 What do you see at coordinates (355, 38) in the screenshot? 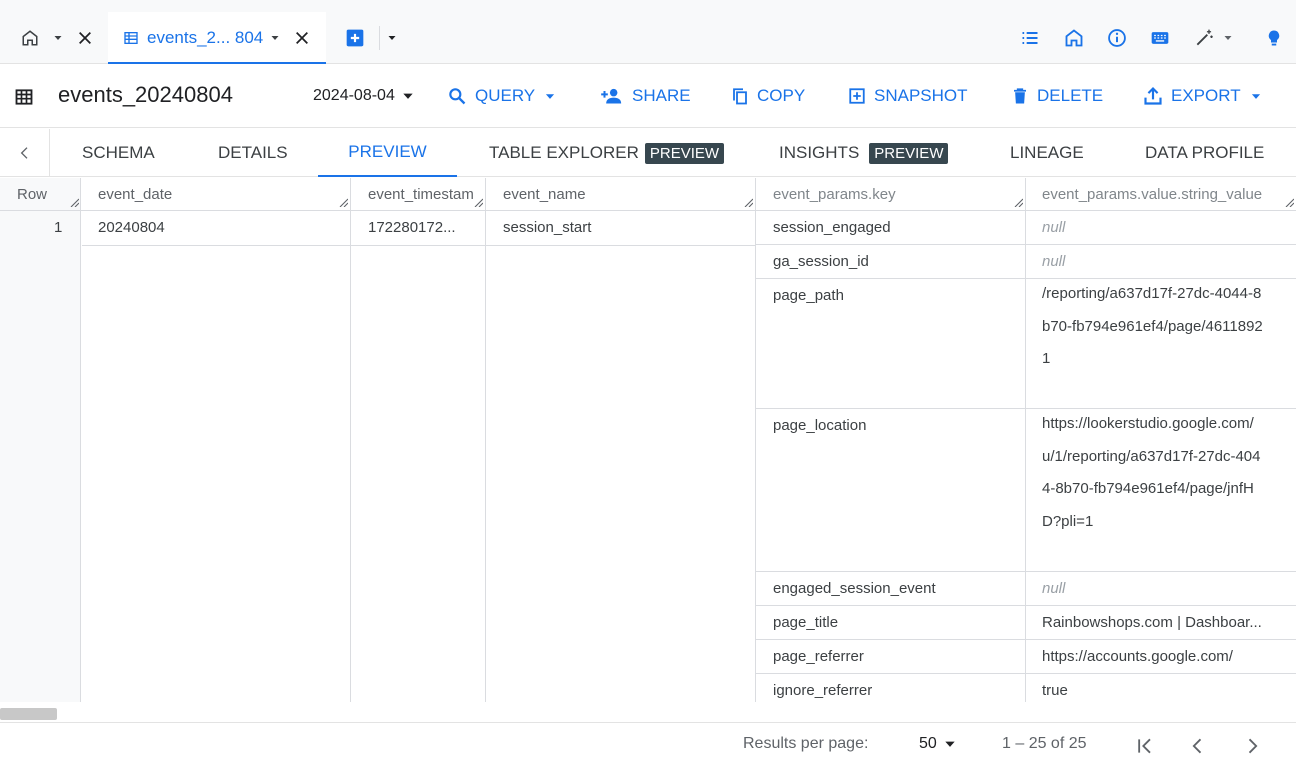
I see `new-tab-plus-icon` at bounding box center [355, 38].